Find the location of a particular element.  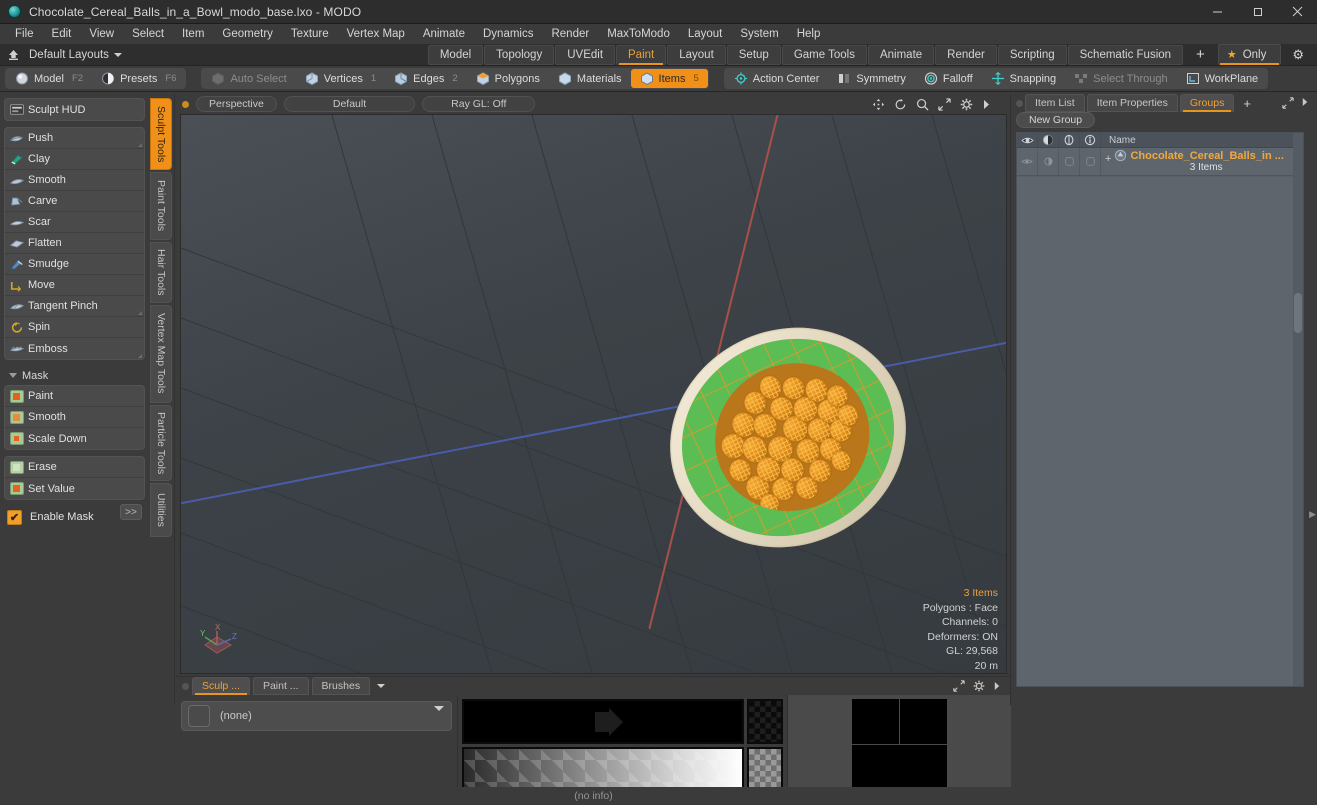

close-icon is located at coordinates (1297, 12).